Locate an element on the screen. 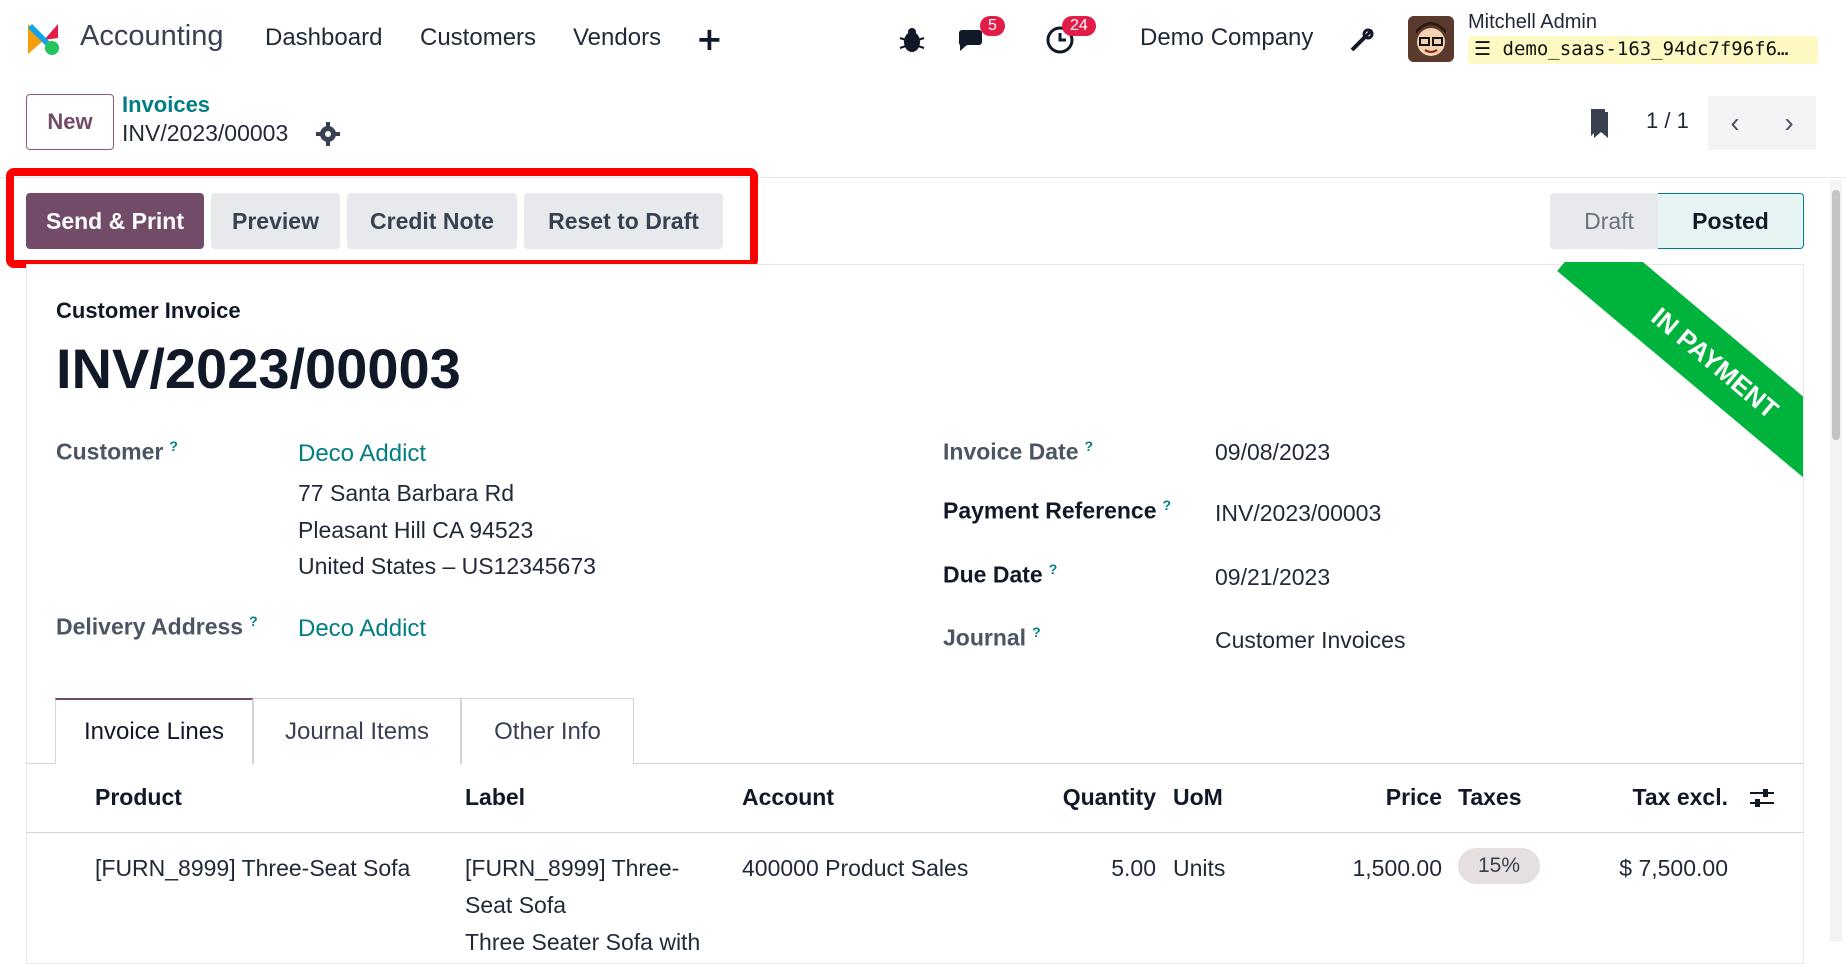  due-date-help-icon: ? is located at coordinates (1053, 569).